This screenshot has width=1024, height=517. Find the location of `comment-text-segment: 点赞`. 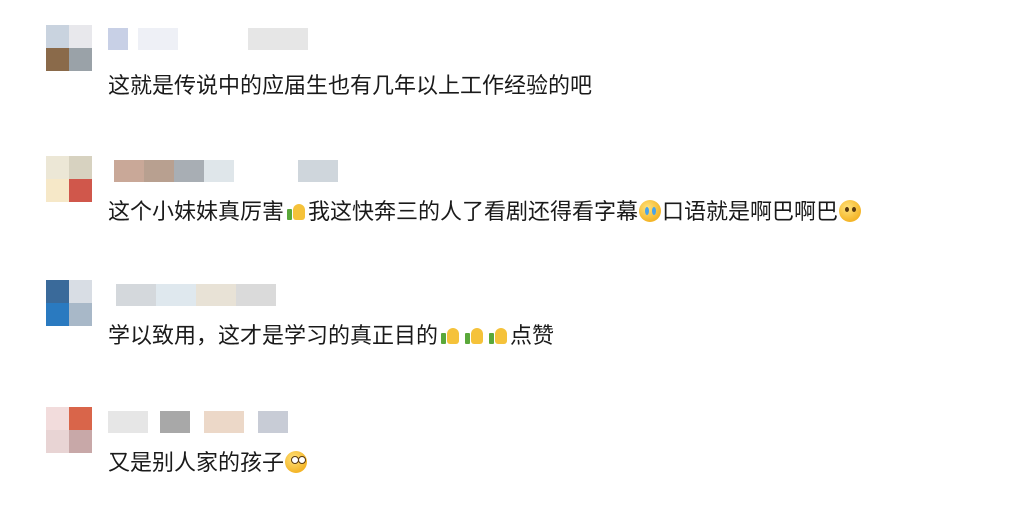

comment-text-segment: 点赞 is located at coordinates (532, 336).